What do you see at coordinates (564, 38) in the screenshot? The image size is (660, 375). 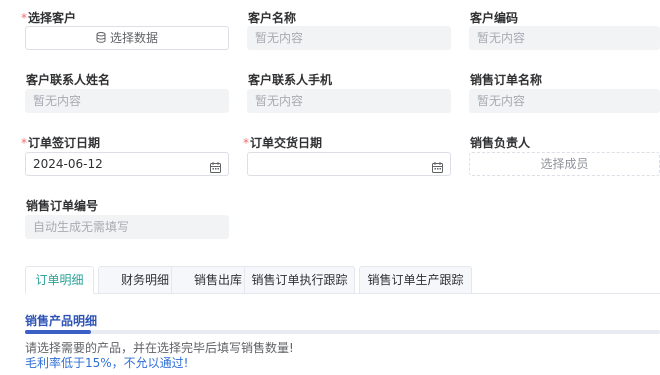 I see `customer-code-input: 暂无内容` at bounding box center [564, 38].